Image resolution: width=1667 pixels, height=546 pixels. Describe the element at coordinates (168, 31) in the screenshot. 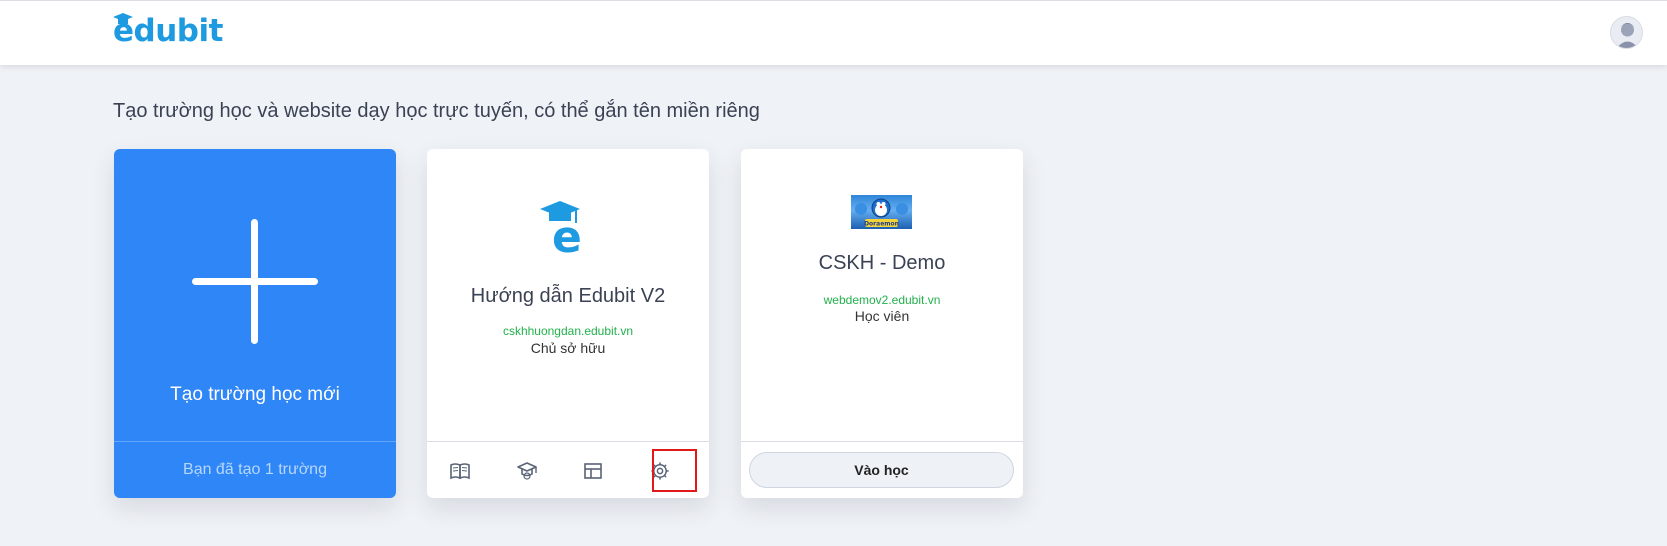

I see `edubit-logo: edubit` at that location.